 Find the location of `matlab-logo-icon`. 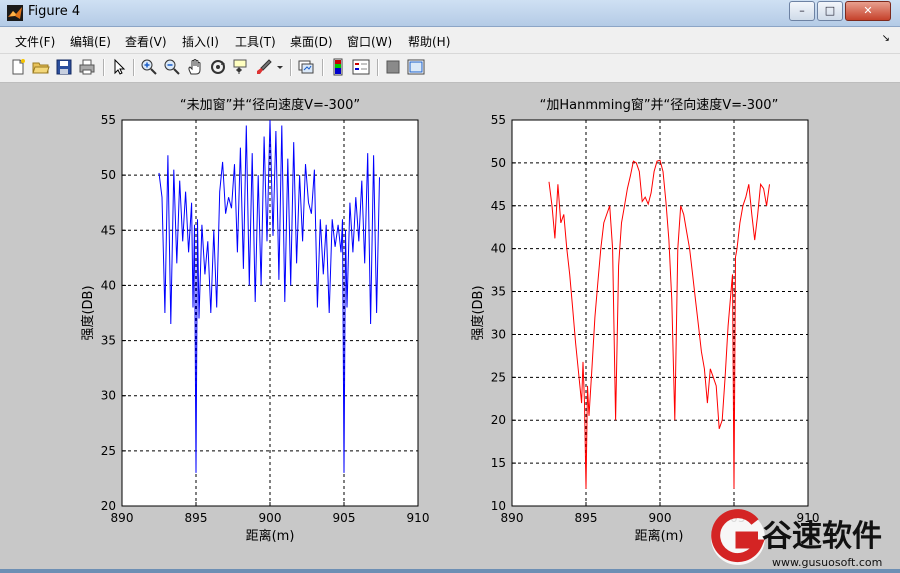

matlab-logo-icon is located at coordinates (15, 13).